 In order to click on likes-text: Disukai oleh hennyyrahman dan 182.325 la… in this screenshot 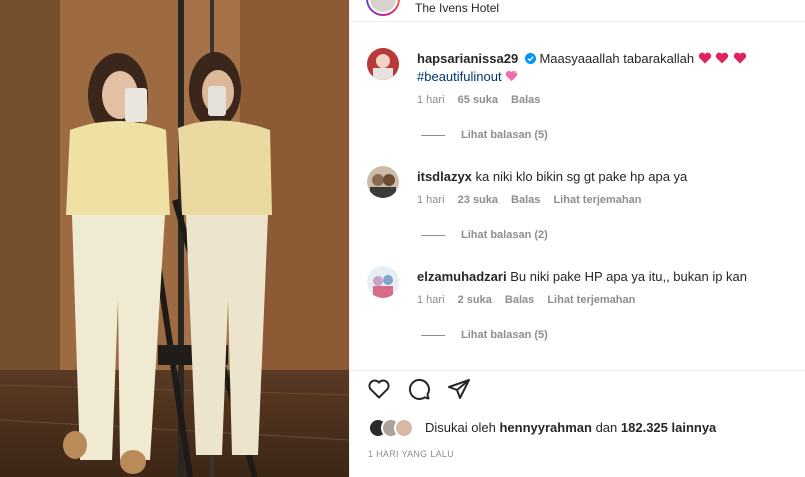, I will do `click(570, 427)`.